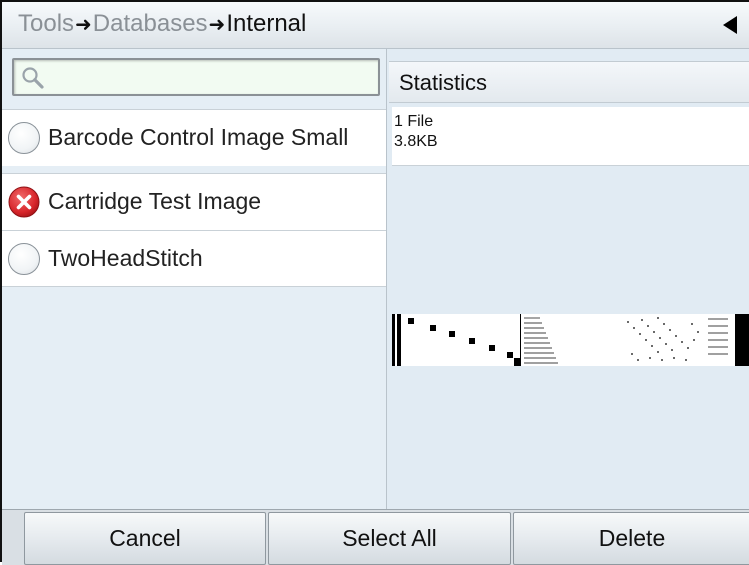 The height and width of the screenshot is (565, 749). I want to click on breadcrumb: Tools➜Databases➜Internal, so click(162, 24).